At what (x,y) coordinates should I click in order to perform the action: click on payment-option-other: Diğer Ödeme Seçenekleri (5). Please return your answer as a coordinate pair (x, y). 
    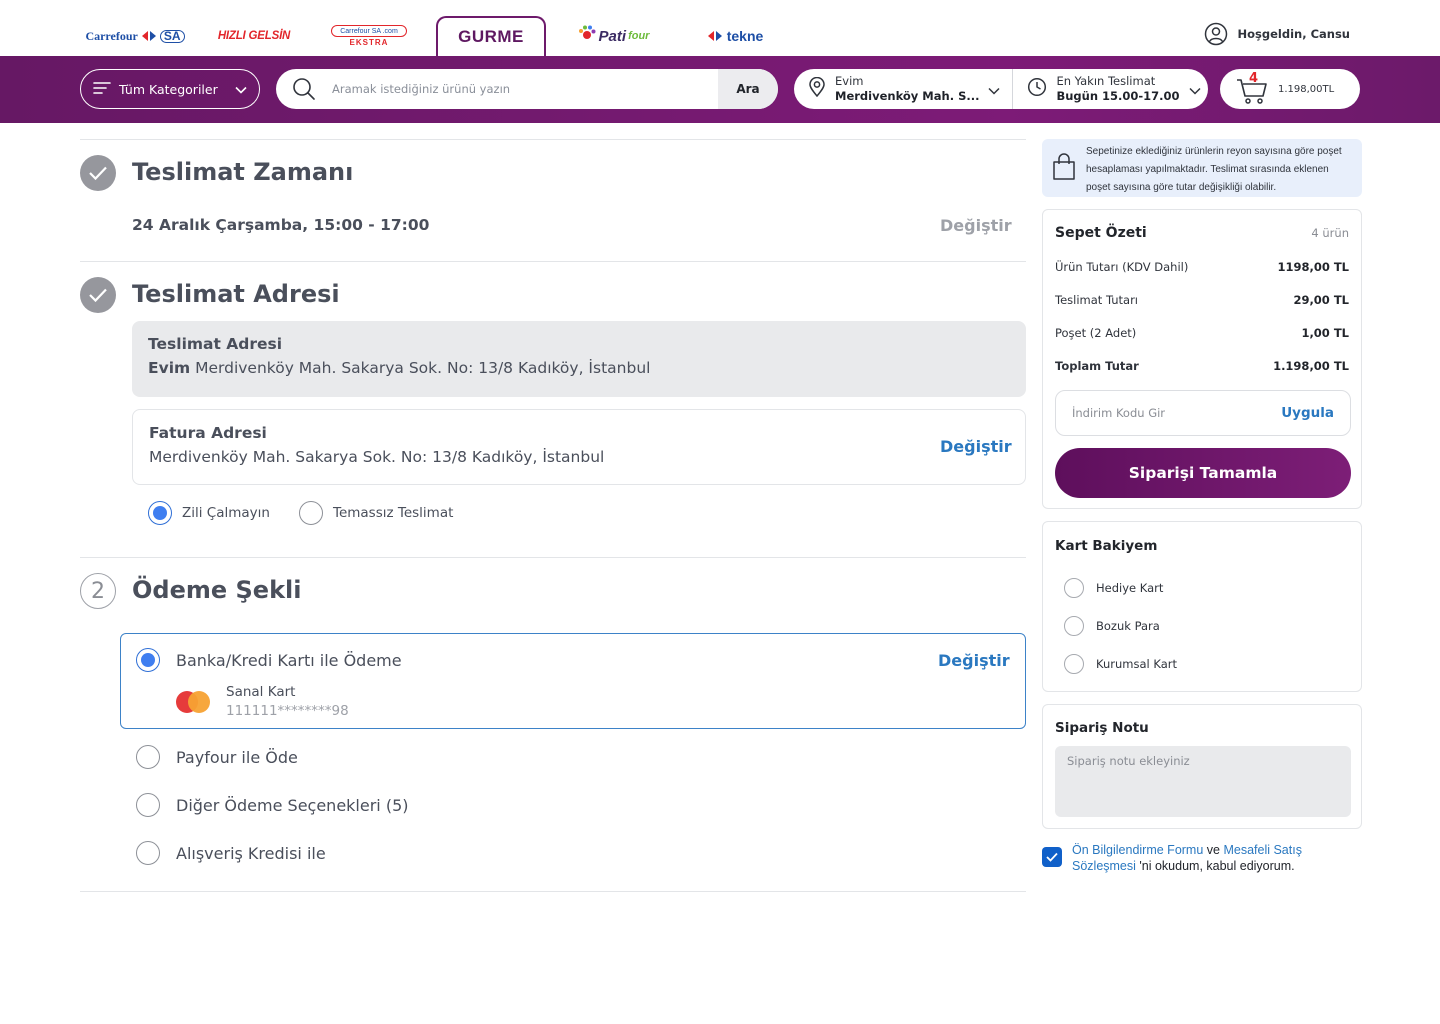
    Looking at the image, I should click on (272, 805).